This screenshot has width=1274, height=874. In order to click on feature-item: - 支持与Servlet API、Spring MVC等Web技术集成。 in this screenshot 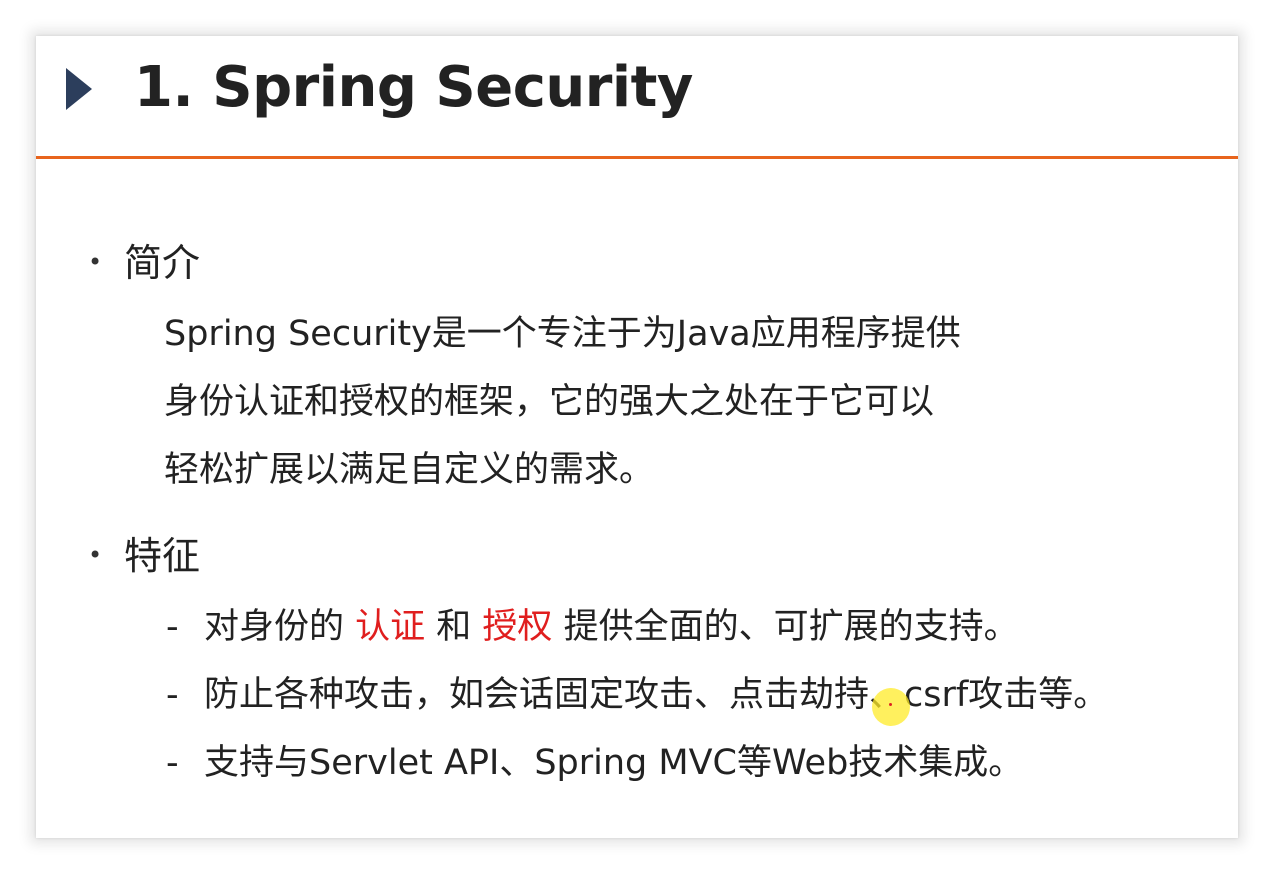, I will do `click(594, 763)`.